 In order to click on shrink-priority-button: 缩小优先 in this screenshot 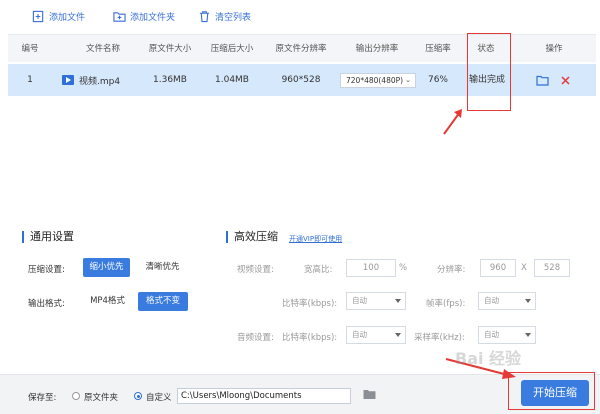, I will do `click(106, 267)`.